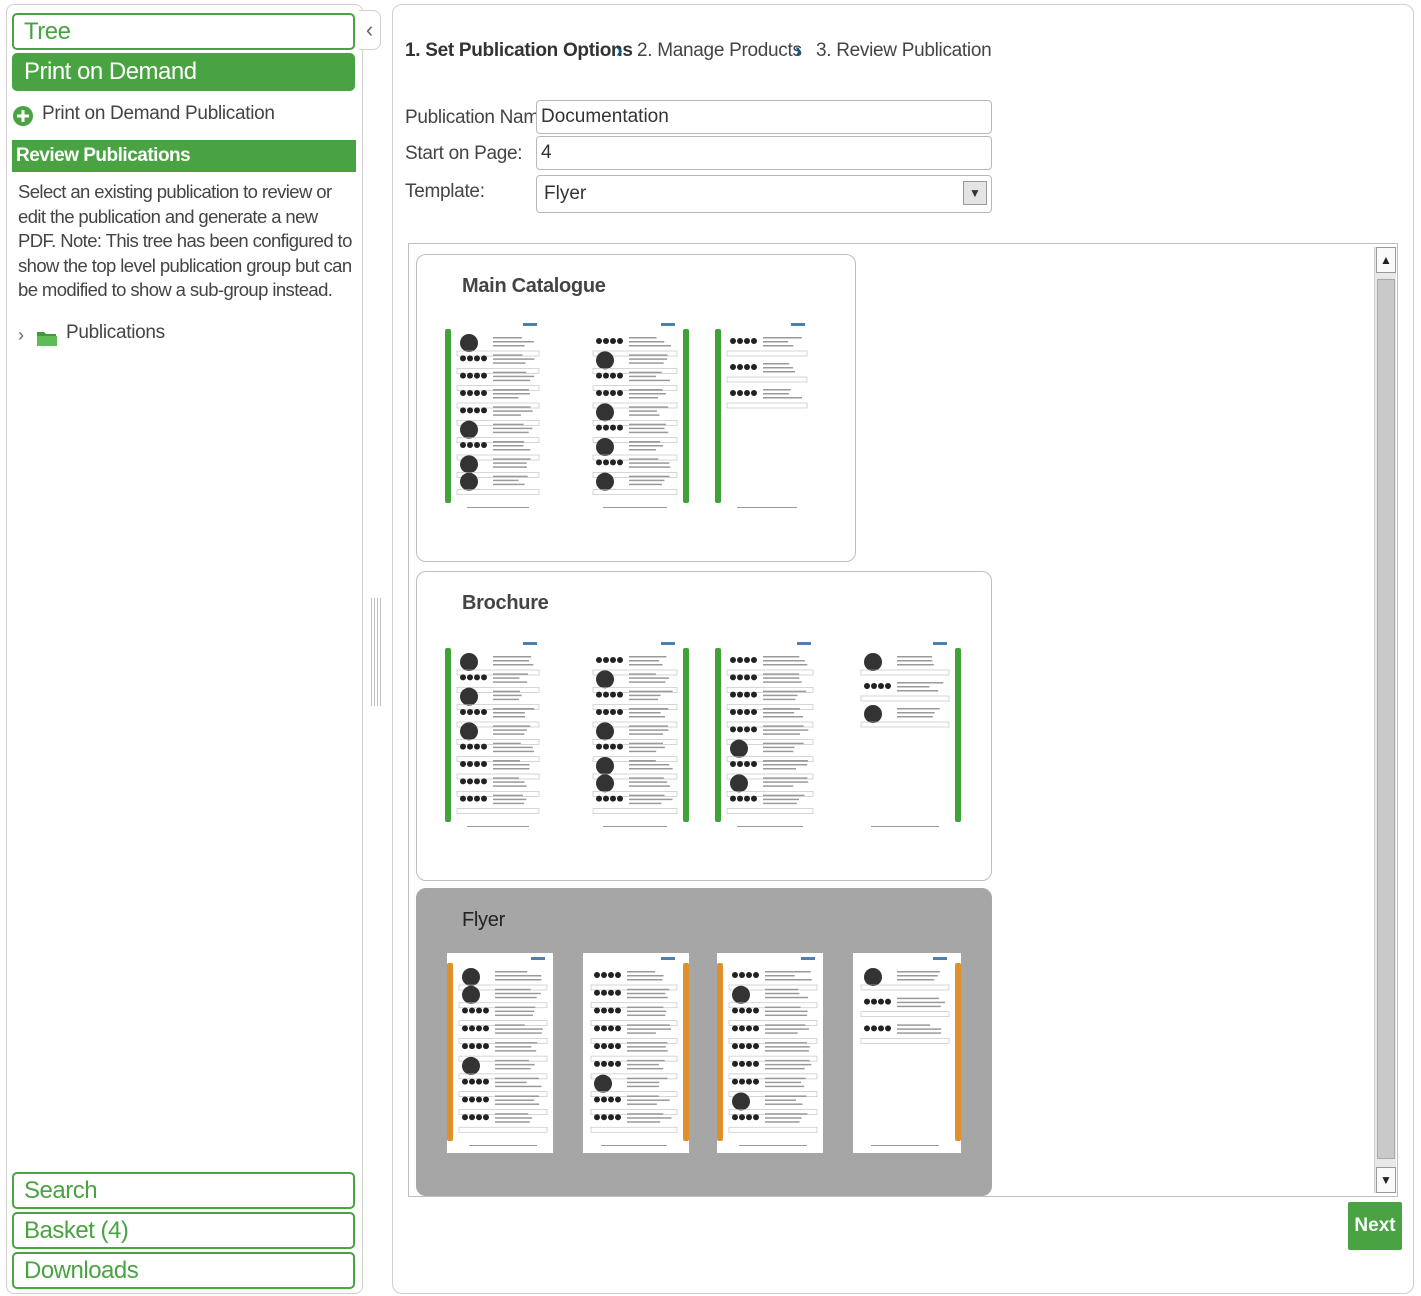  I want to click on template-card-main-catalogue: Main Catalogue, so click(636, 408).